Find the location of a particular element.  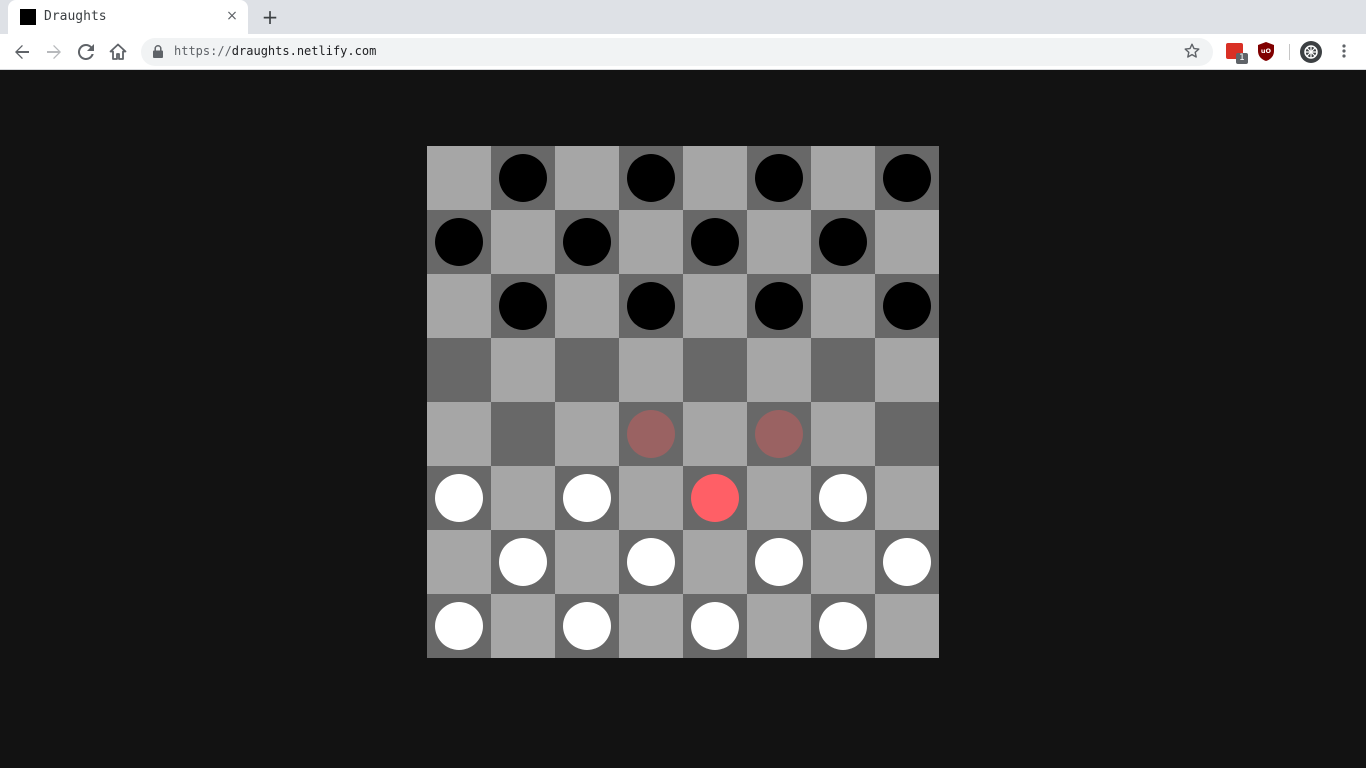

menu-kebab-icon is located at coordinates (1344, 51).